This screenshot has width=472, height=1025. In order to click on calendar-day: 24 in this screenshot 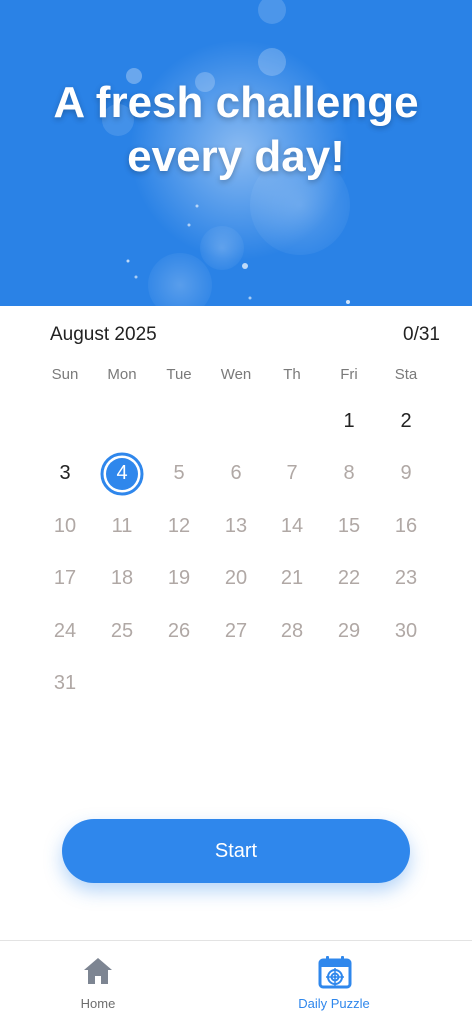, I will do `click(65, 631)`.